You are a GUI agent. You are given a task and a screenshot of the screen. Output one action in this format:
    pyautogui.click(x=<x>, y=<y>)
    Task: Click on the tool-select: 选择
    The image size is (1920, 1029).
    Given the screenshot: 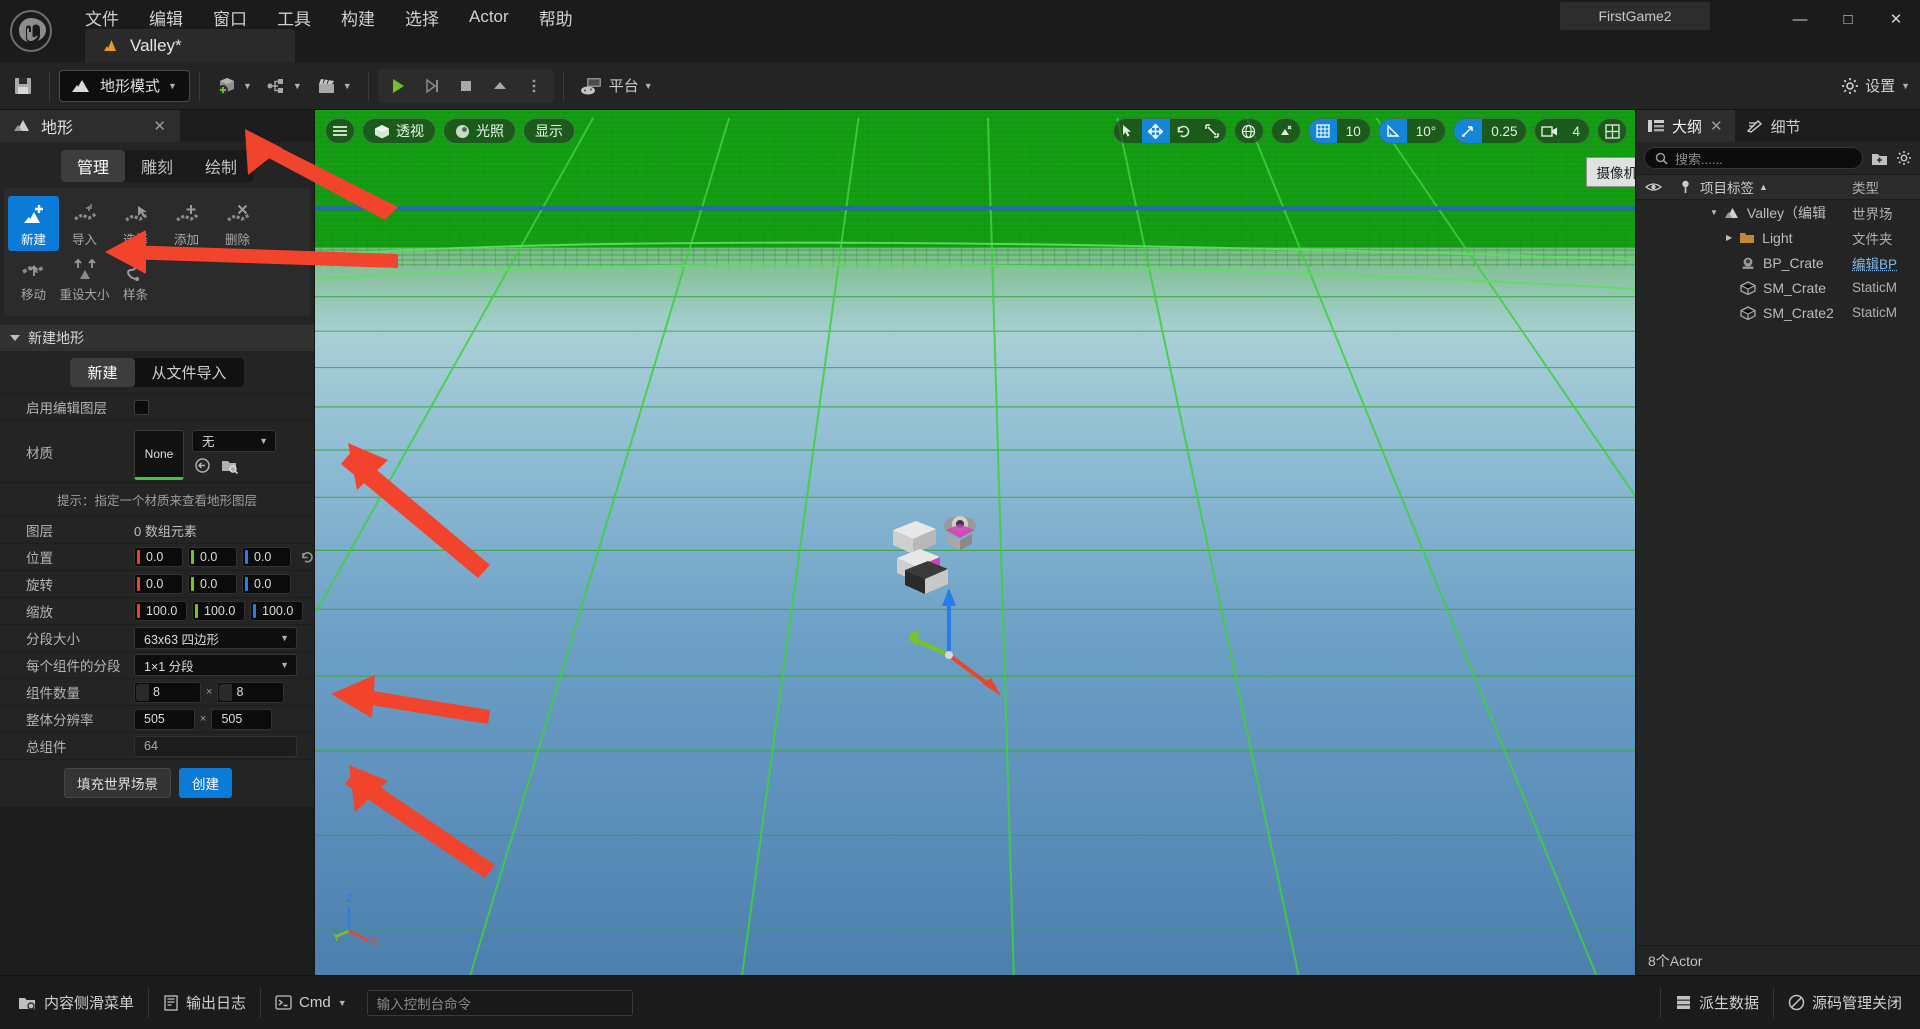 What is the action you would take?
    pyautogui.click(x=135, y=223)
    